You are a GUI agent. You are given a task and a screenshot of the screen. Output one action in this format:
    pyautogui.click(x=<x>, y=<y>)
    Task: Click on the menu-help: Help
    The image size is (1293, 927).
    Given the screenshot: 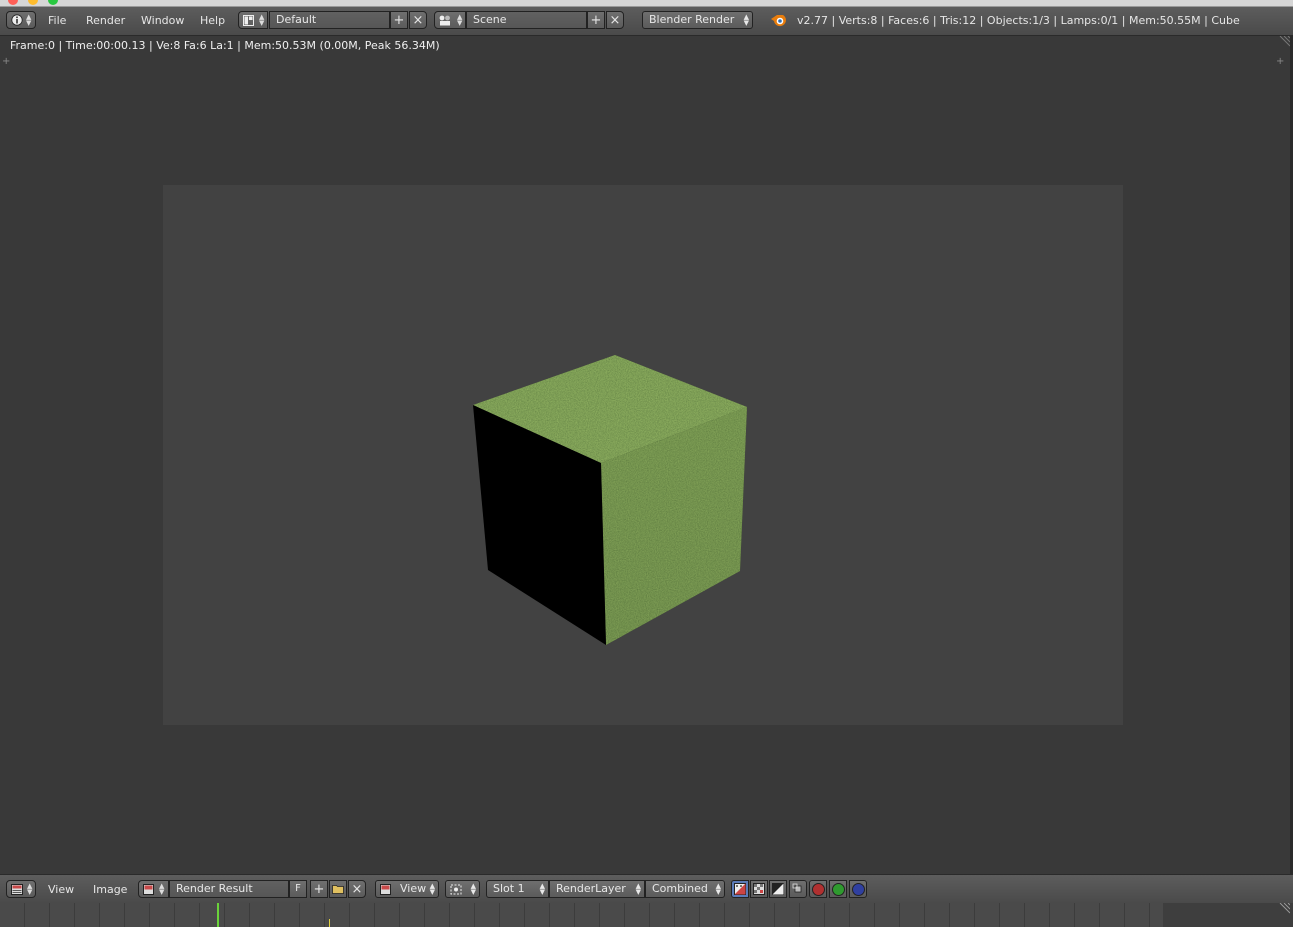 What is the action you would take?
    pyautogui.click(x=212, y=20)
    